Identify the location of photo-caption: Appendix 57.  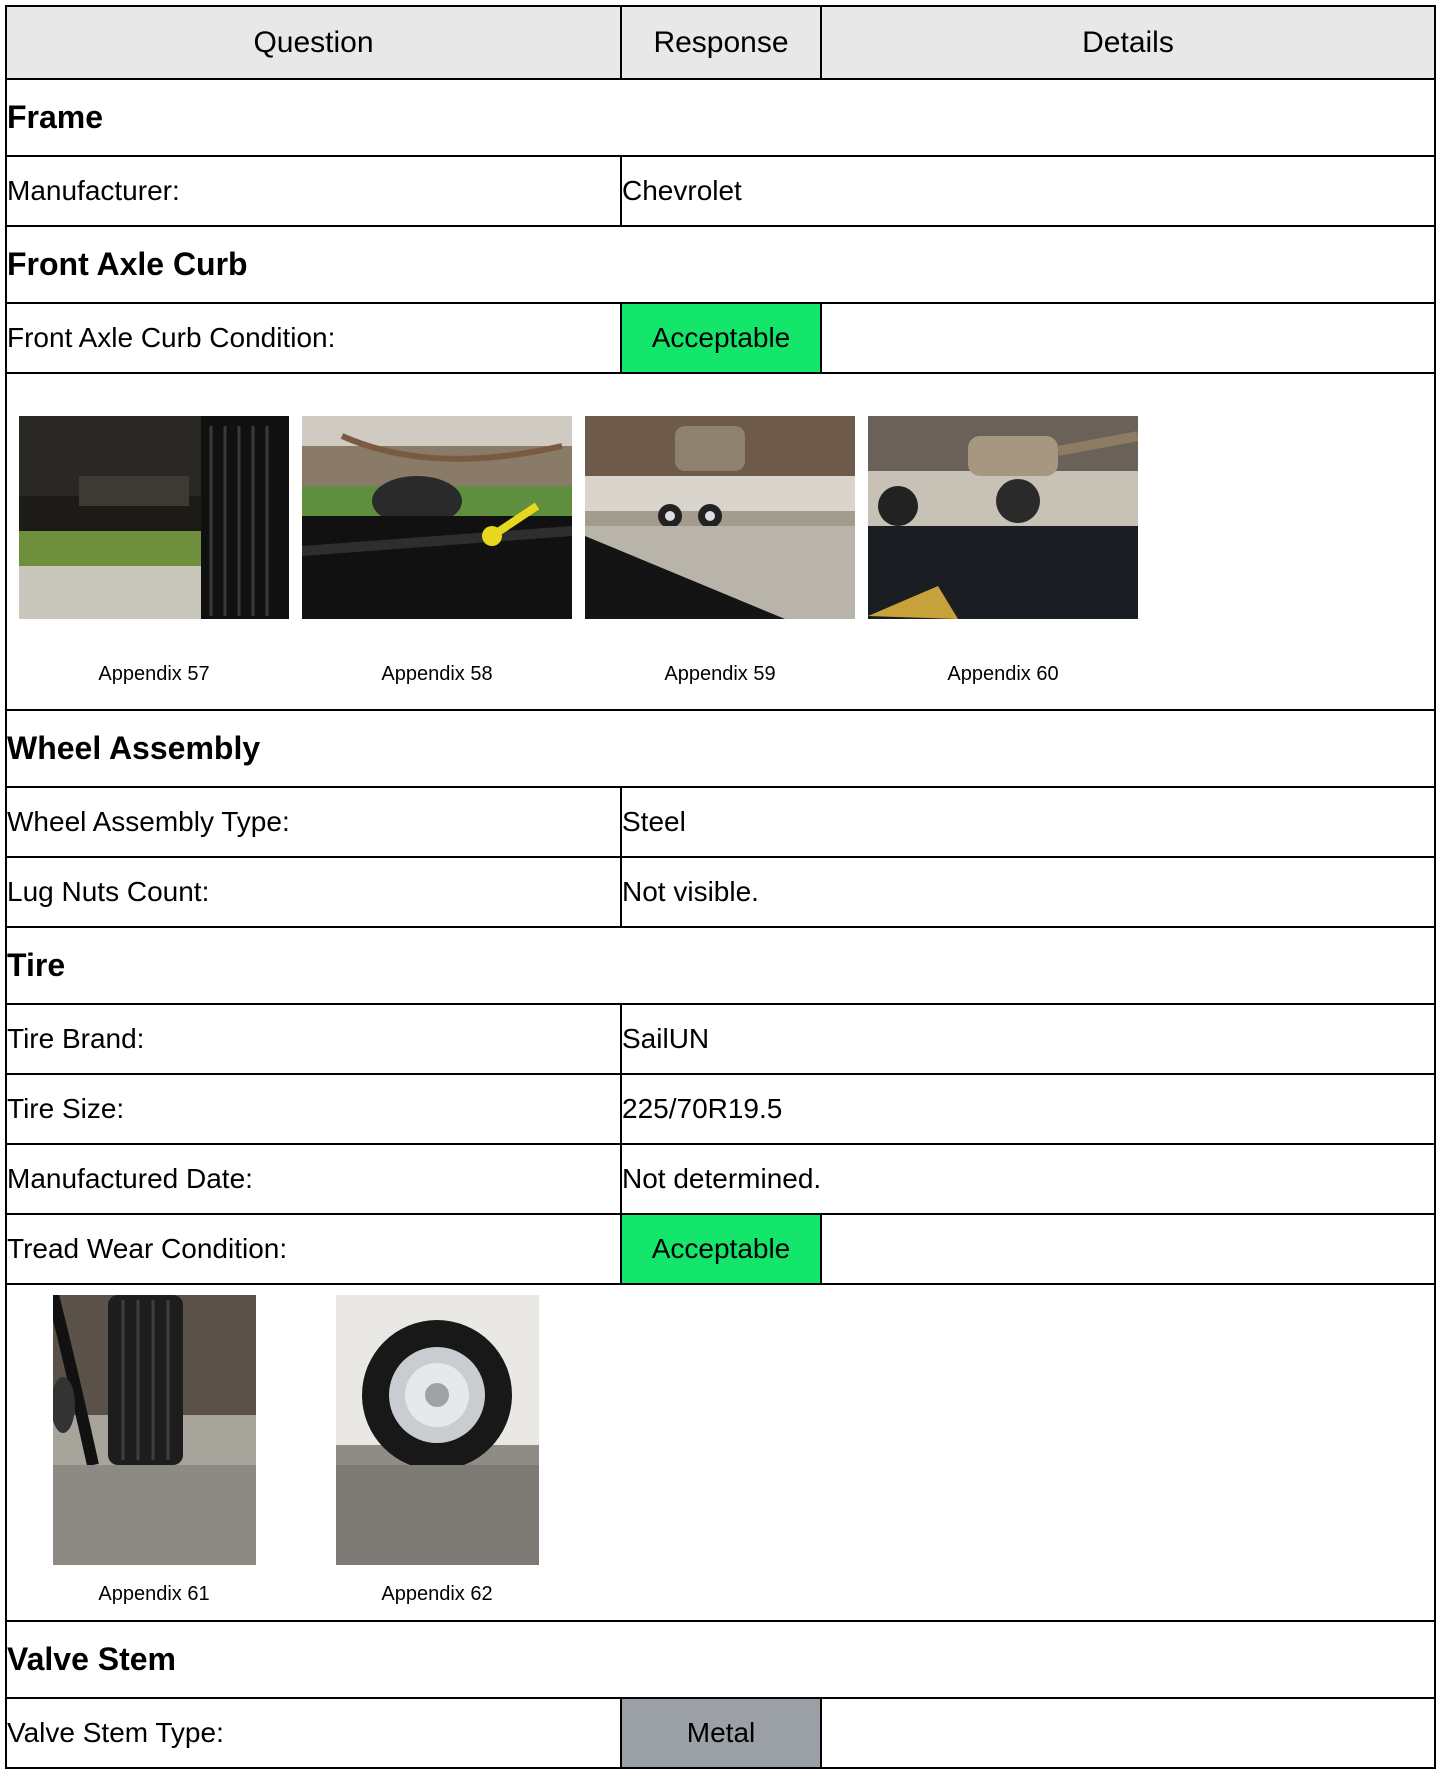
(154, 674).